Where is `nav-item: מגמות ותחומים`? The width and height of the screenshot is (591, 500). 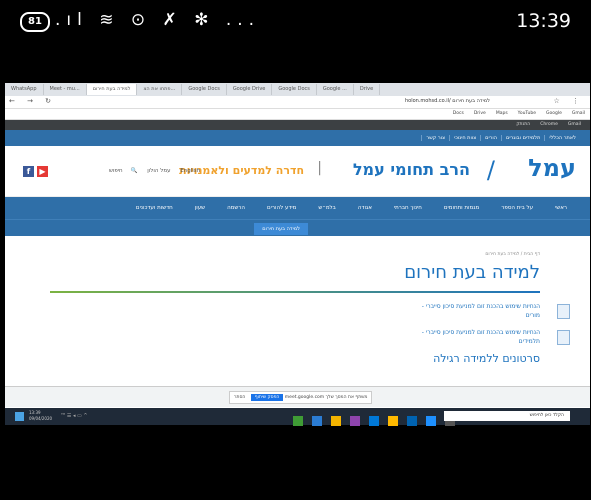
nav-item: מגמות ותחומים is located at coordinates (461, 208).